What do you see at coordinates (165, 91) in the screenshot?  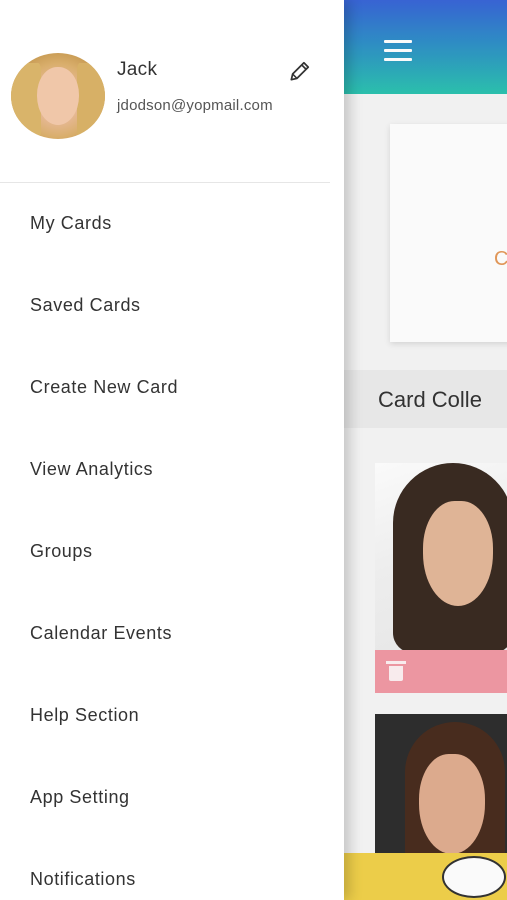 I see `profile-header: Jack jdodson@yopmail.com` at bounding box center [165, 91].